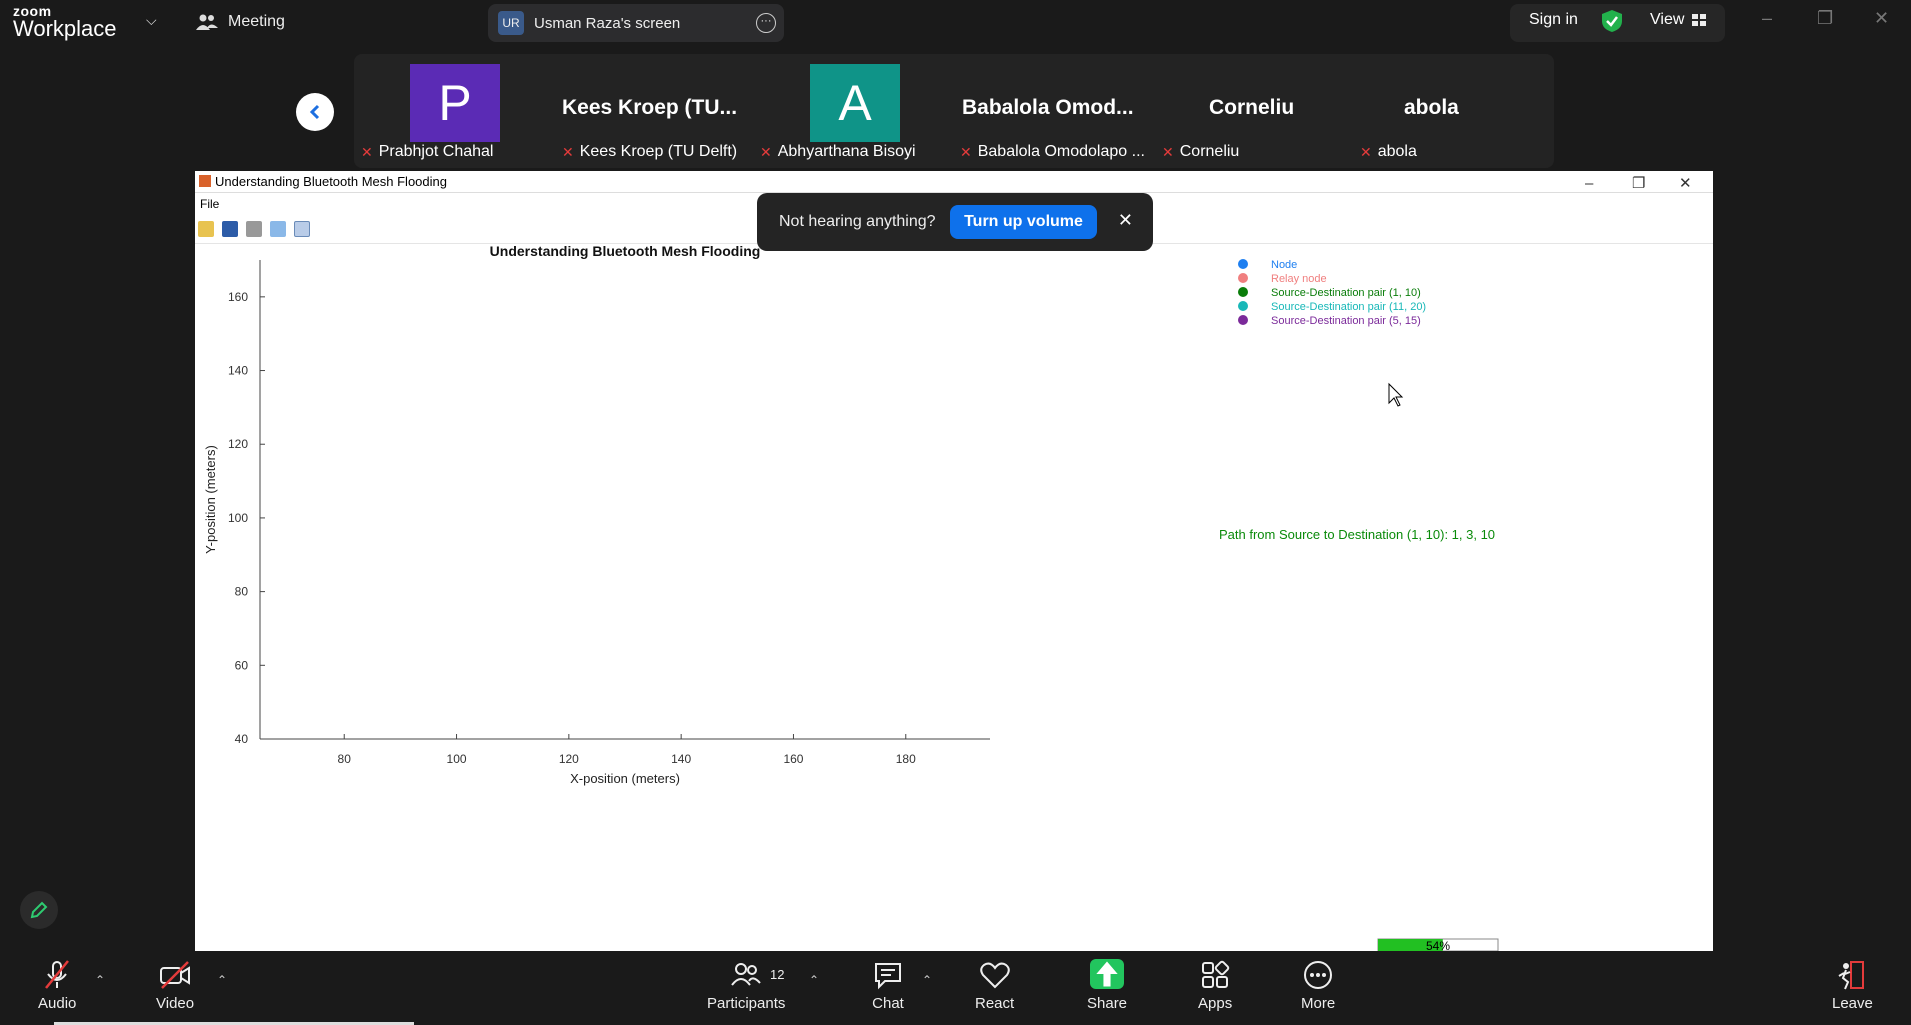 The height and width of the screenshot is (1025, 1911). I want to click on participant-name-label: ✕ Corneliu, so click(1200, 152).